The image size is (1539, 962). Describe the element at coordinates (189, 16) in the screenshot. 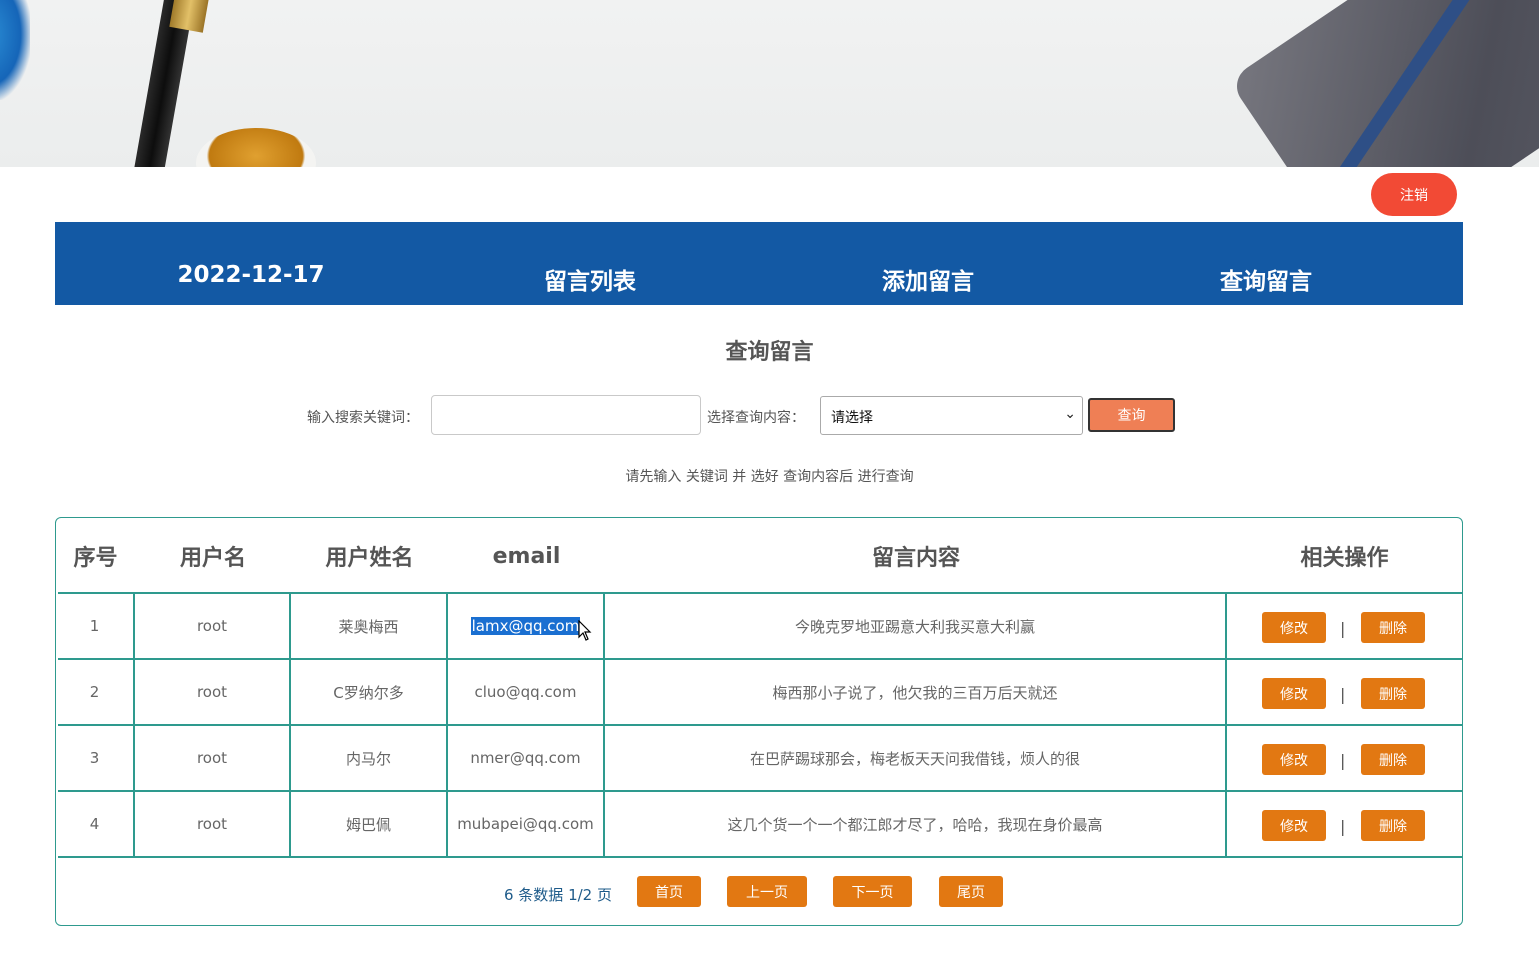

I see `pen-ring-decoration` at that location.